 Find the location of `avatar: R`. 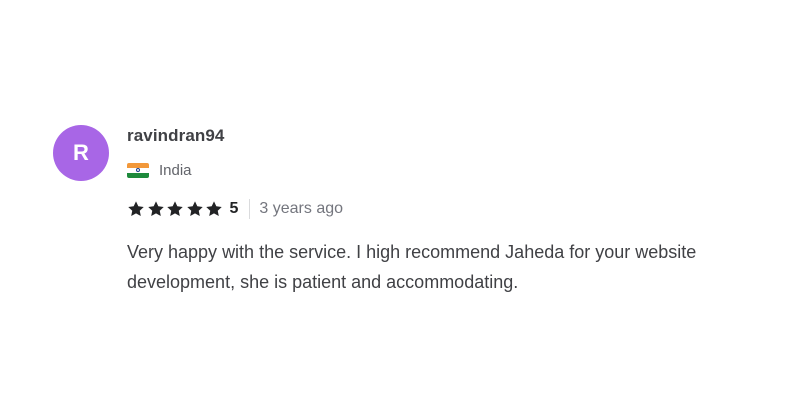

avatar: R is located at coordinates (81, 153).